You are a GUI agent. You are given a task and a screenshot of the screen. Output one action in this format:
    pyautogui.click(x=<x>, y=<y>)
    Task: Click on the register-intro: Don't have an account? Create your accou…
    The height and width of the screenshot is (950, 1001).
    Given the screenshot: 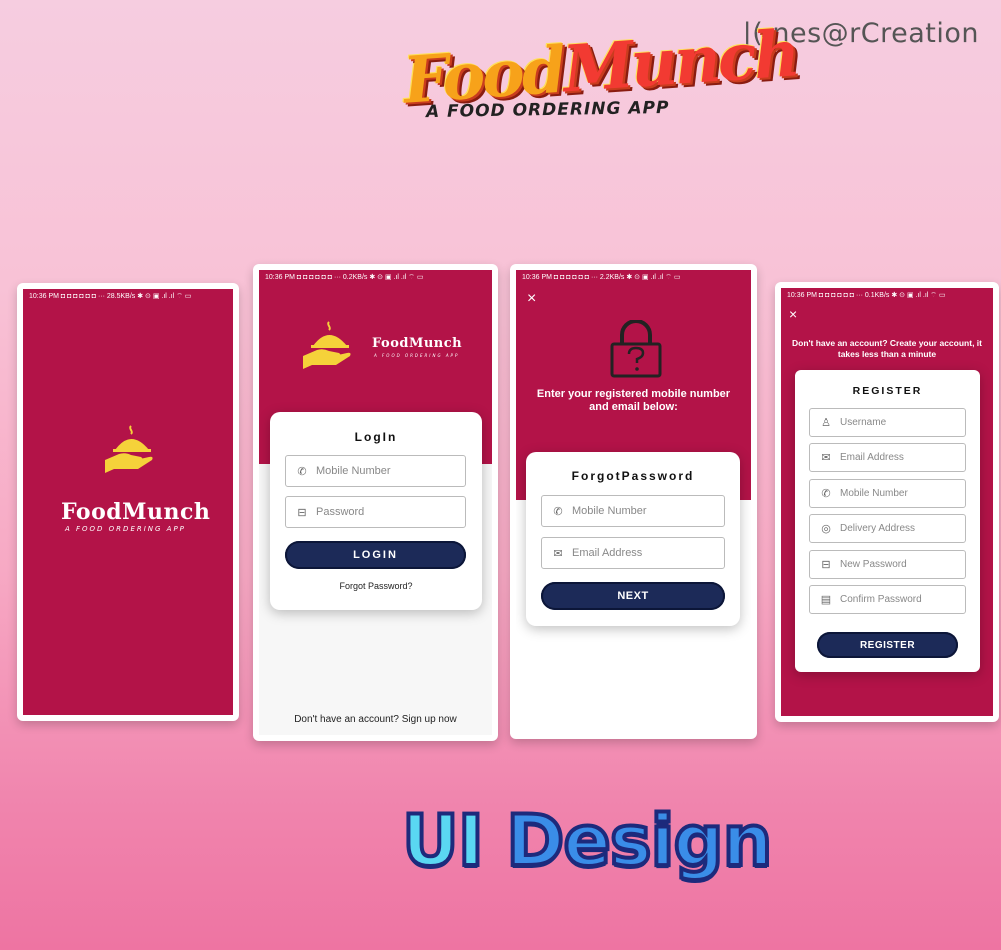 What is the action you would take?
    pyautogui.click(x=886, y=348)
    